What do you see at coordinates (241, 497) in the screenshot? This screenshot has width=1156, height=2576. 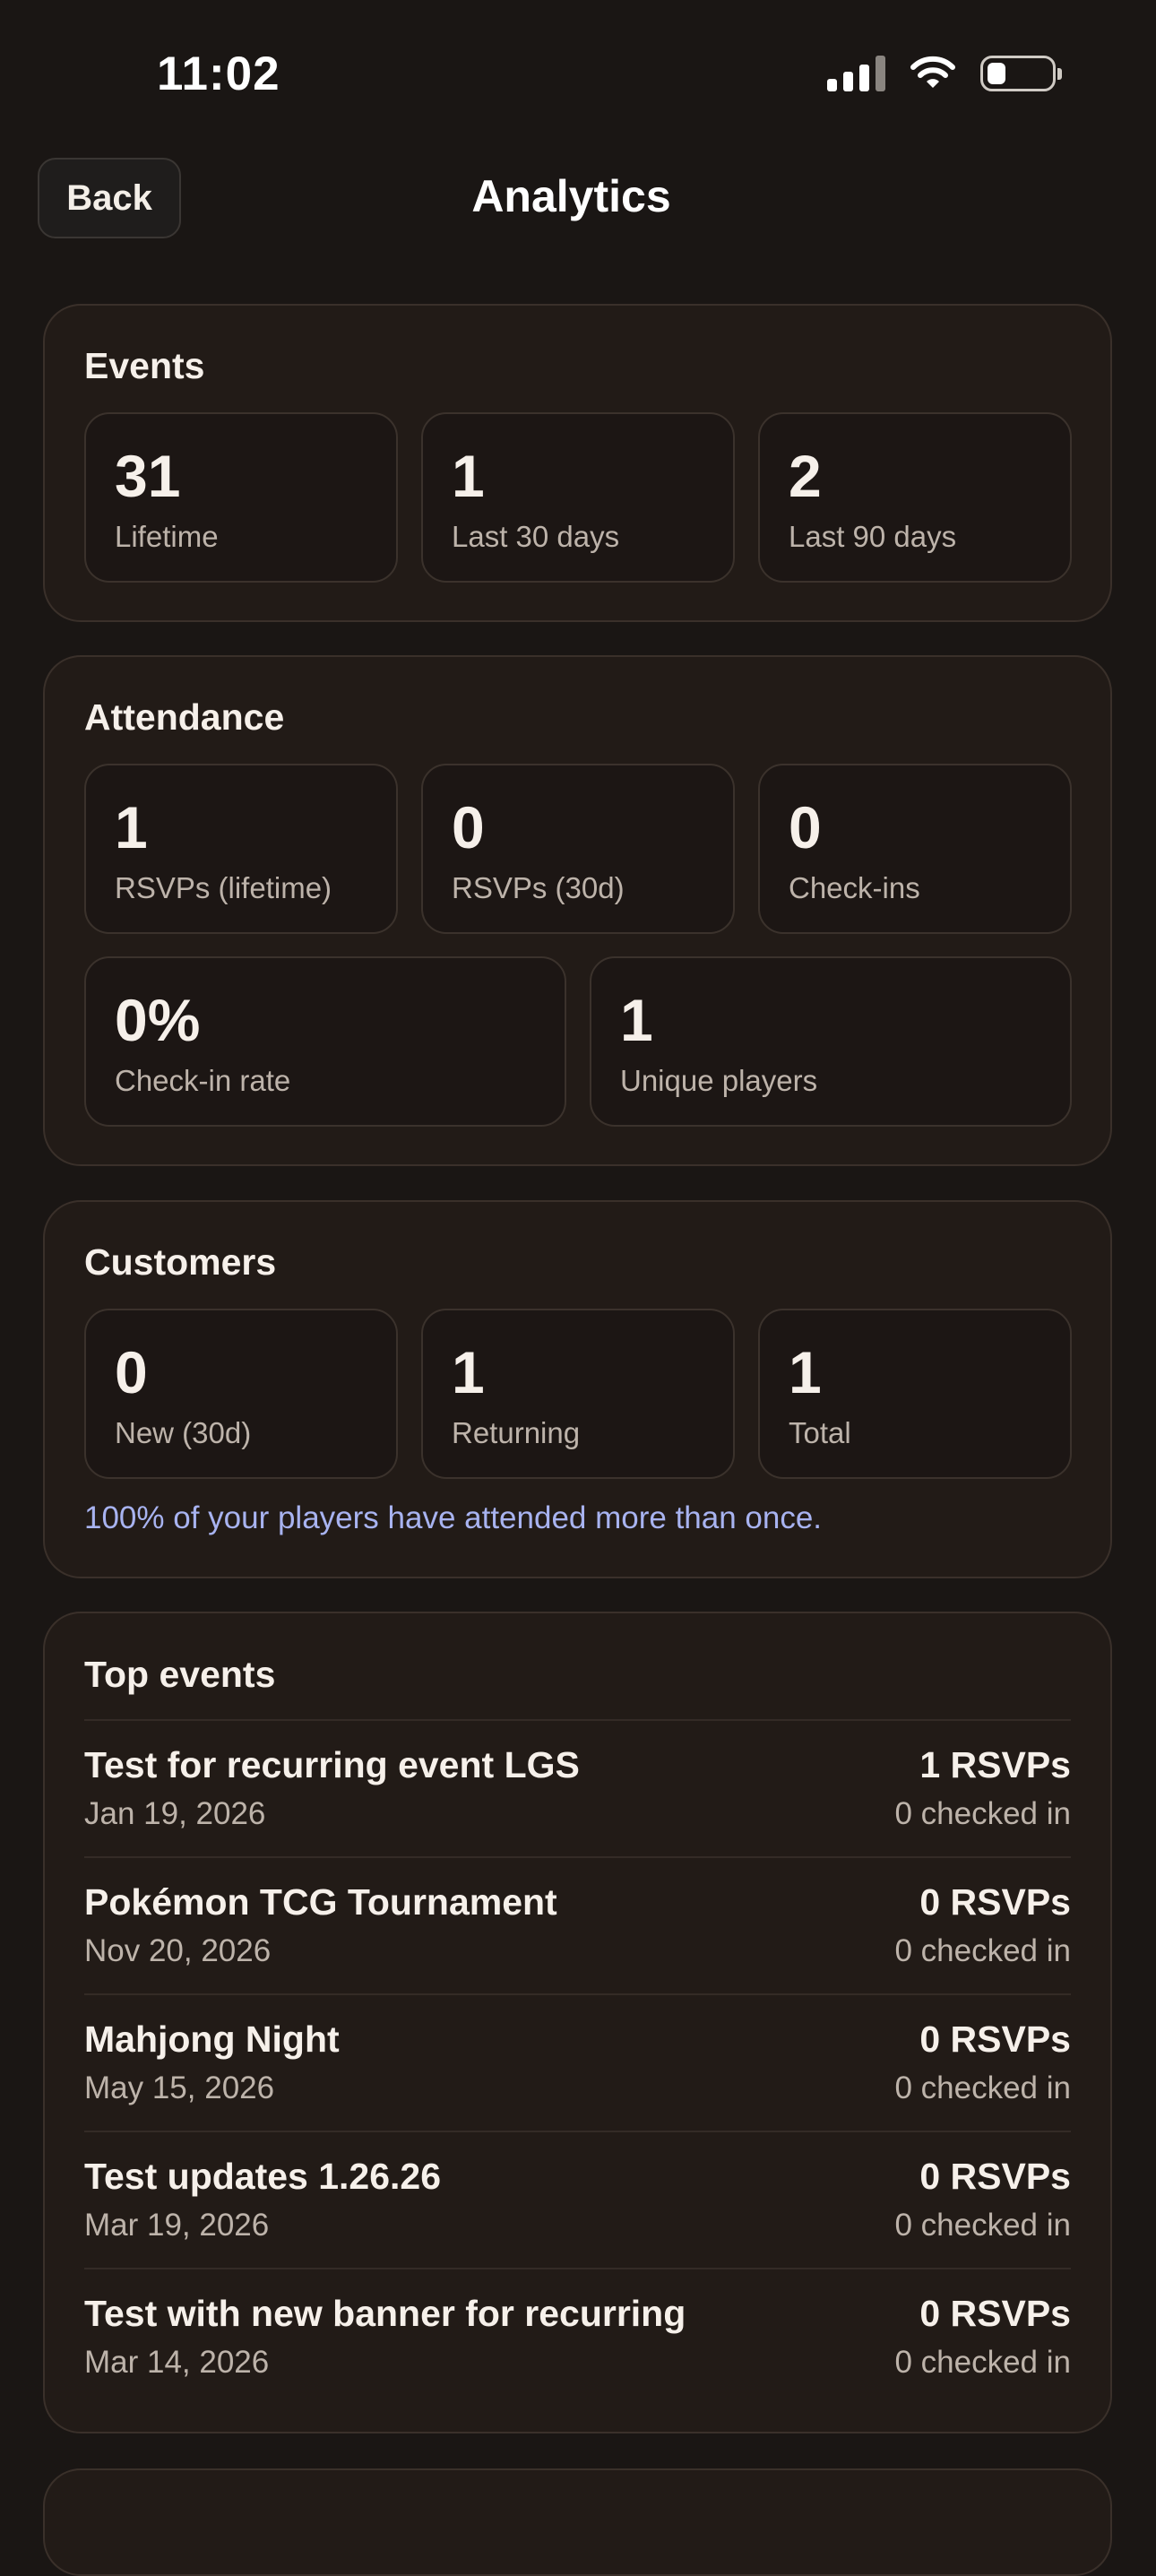 I see `stat-lifetime-events: 31 Lifetime` at bounding box center [241, 497].